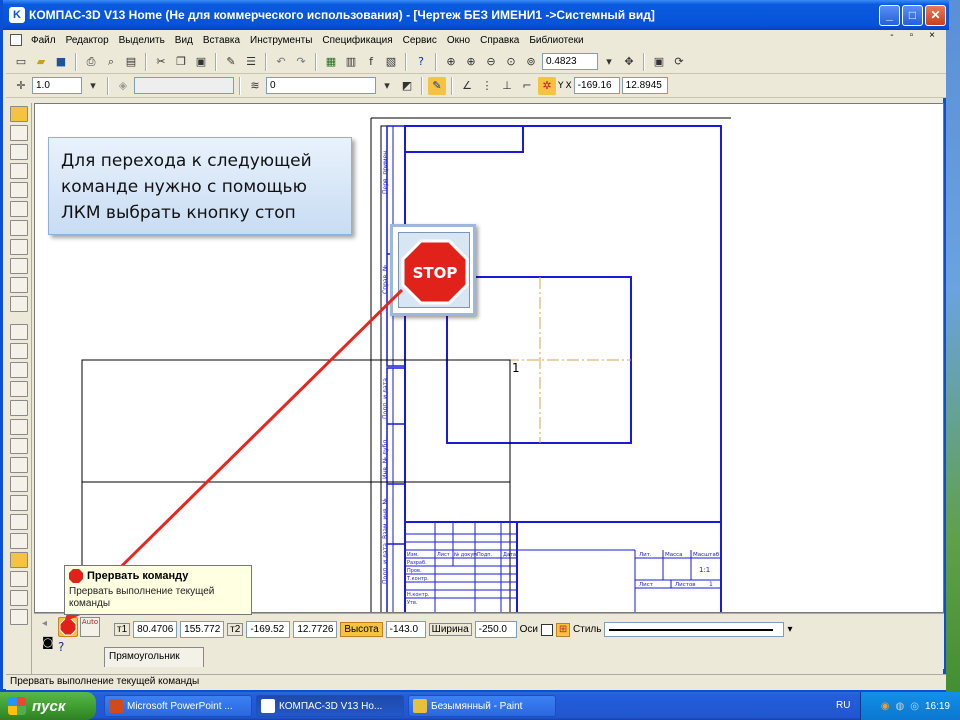 This screenshot has width=960, height=720. I want to click on task-paint: Безымянный - Paint, so click(482, 706).